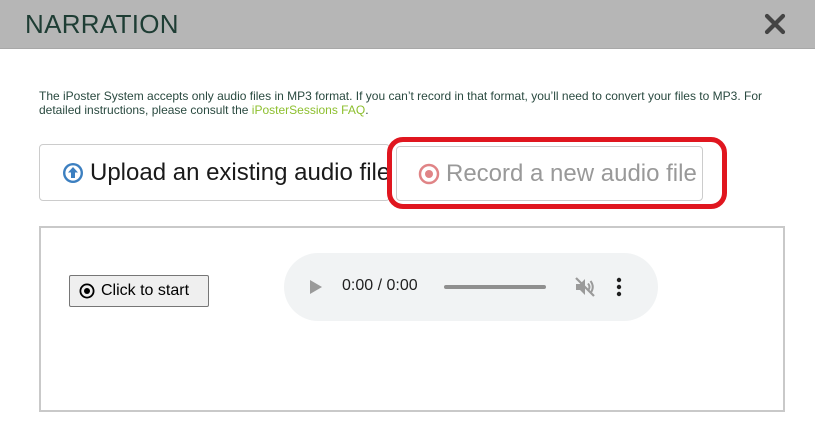  I want to click on tab-upload-audio: Upload an existing audio file, so click(214, 172).